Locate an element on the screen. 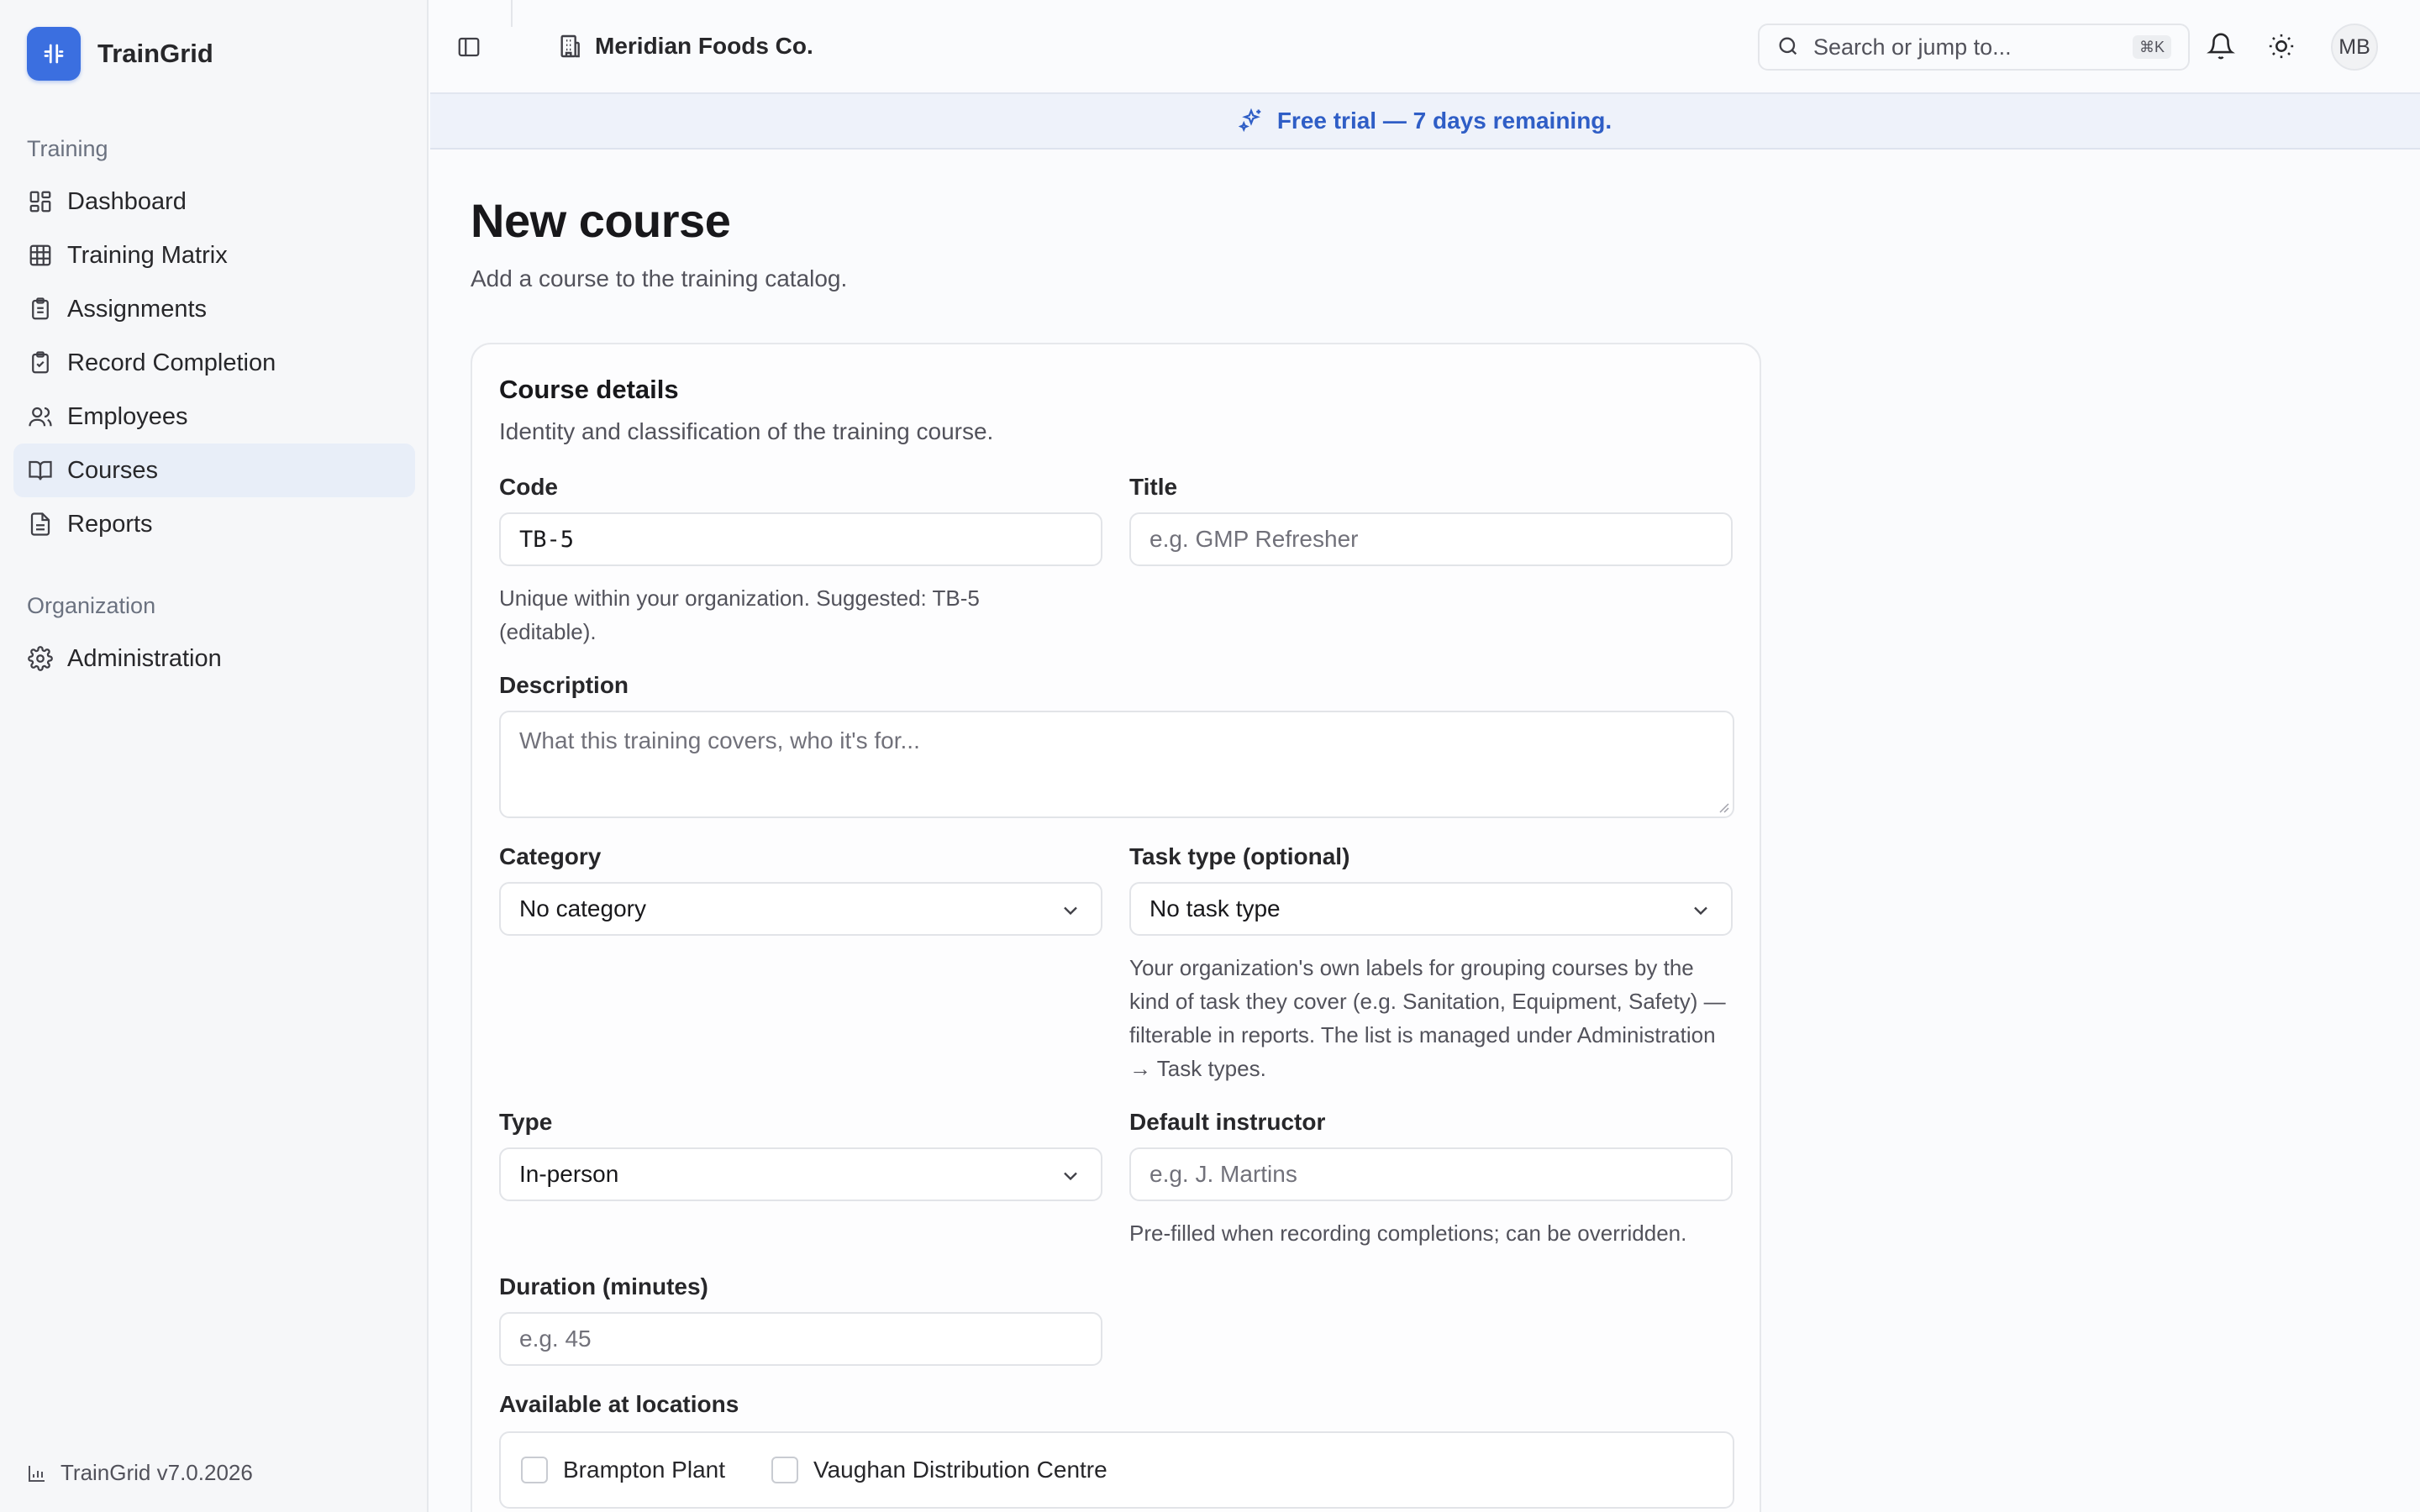 The width and height of the screenshot is (2420, 1512). section-title: Course details is located at coordinates (589, 389).